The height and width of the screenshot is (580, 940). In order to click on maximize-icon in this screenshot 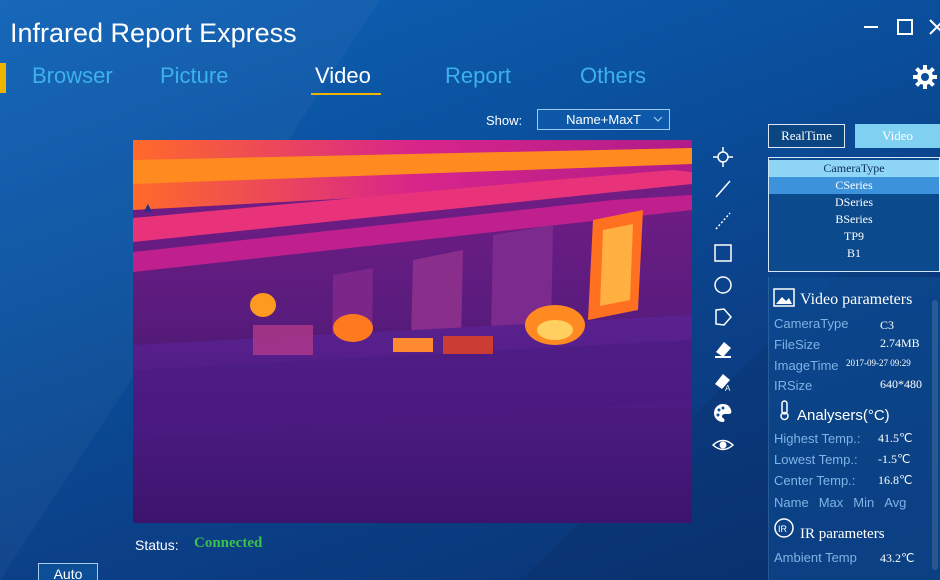, I will do `click(905, 27)`.